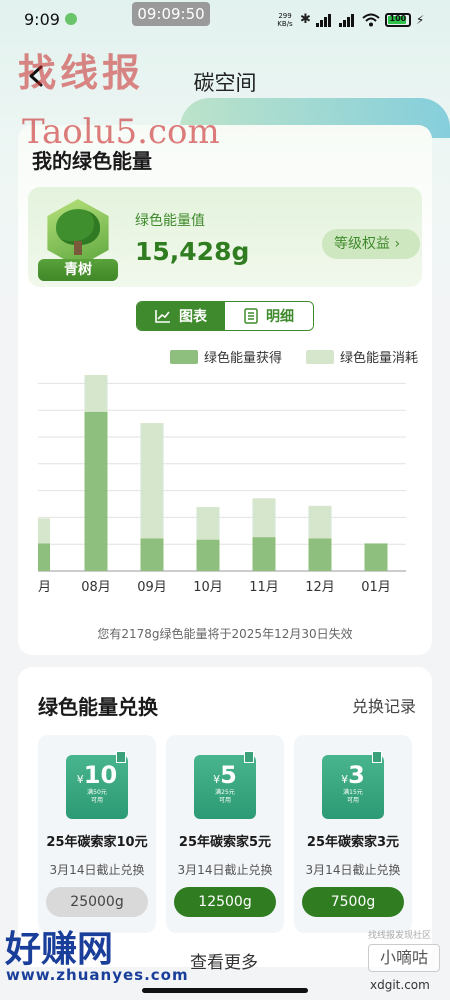 This screenshot has height=1000, width=450. I want to click on status-icons: ✱ 100 ⚡, so click(362, 19).